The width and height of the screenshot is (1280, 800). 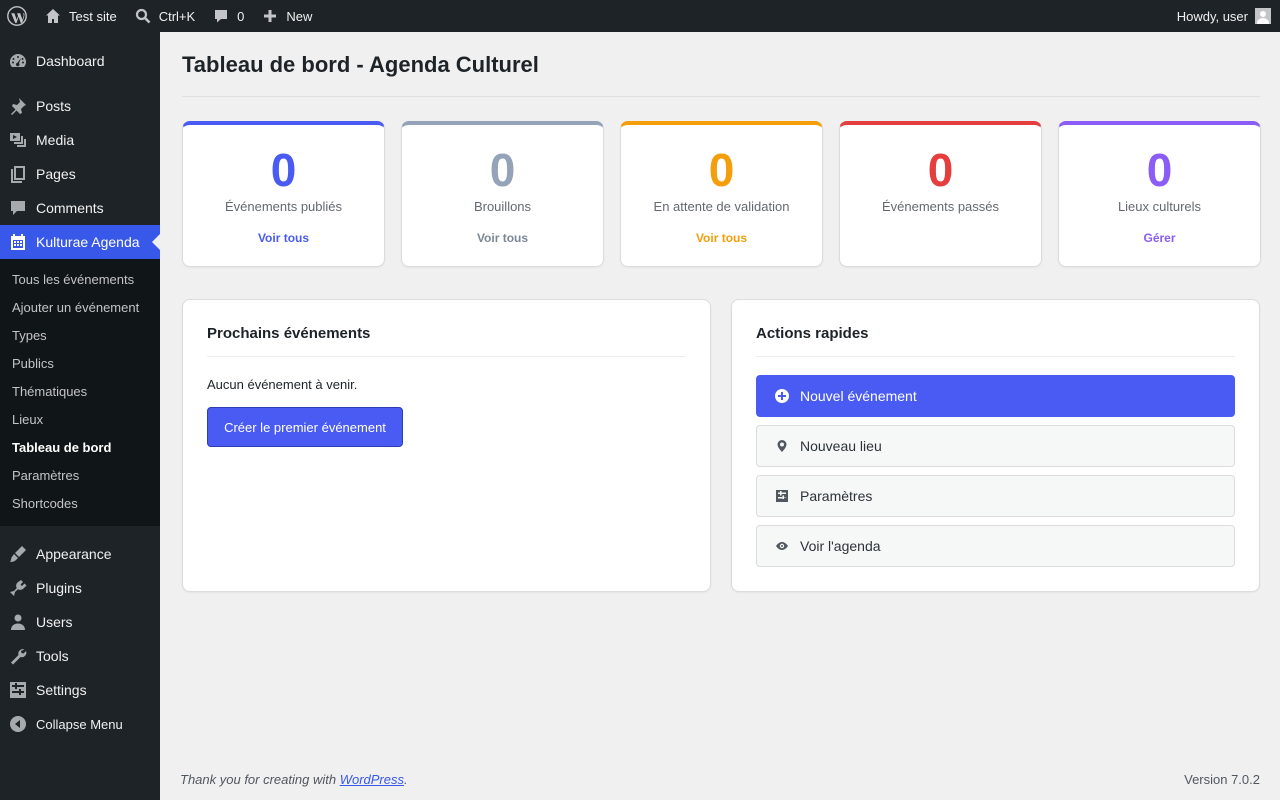 What do you see at coordinates (260, 779) in the screenshot?
I see `footer-thanks-prefix: Thank you for creating with` at bounding box center [260, 779].